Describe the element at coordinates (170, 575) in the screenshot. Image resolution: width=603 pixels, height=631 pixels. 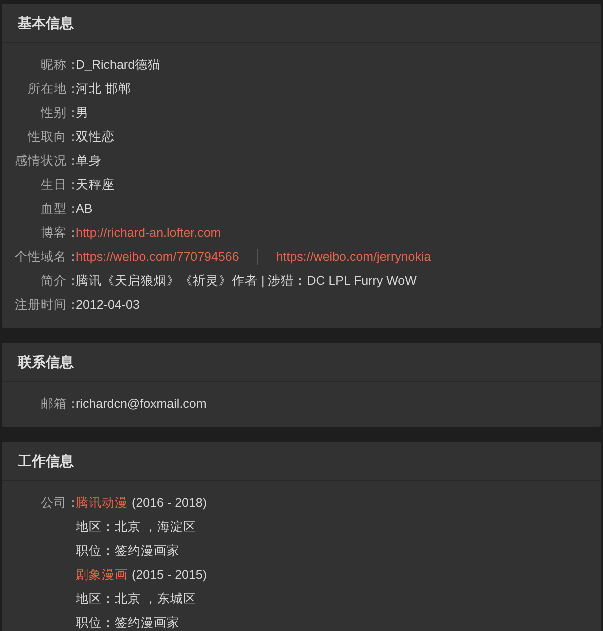
I see `field-value: (2015 - 2015)` at that location.